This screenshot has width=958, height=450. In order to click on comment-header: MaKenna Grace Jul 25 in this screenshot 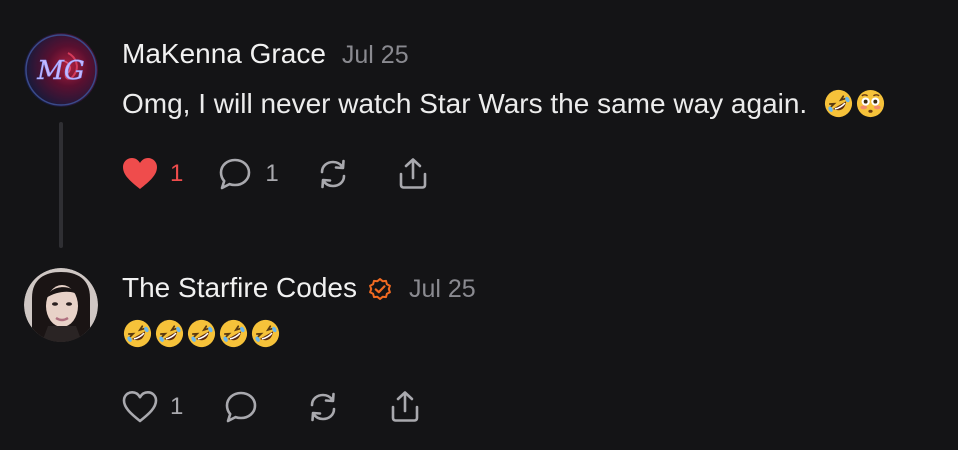, I will do `click(265, 54)`.